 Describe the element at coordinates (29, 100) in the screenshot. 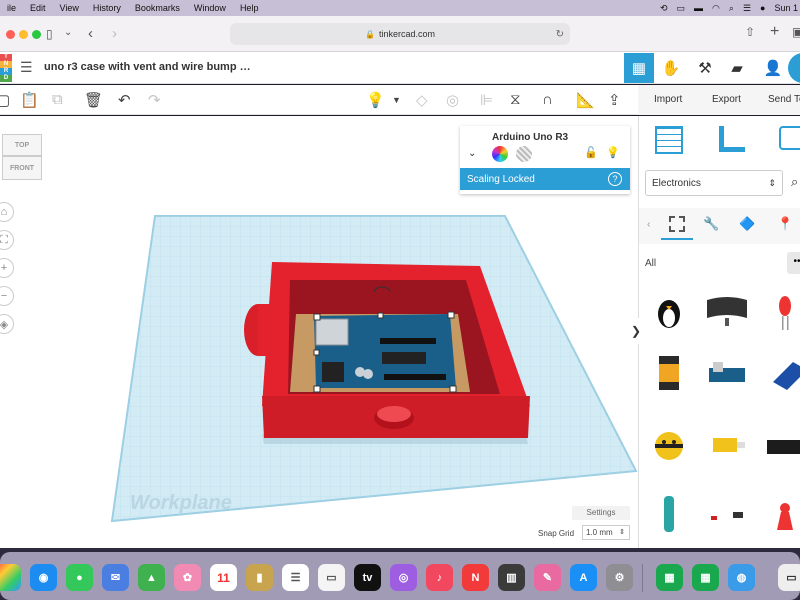

I see `paste-icon: 📋` at that location.